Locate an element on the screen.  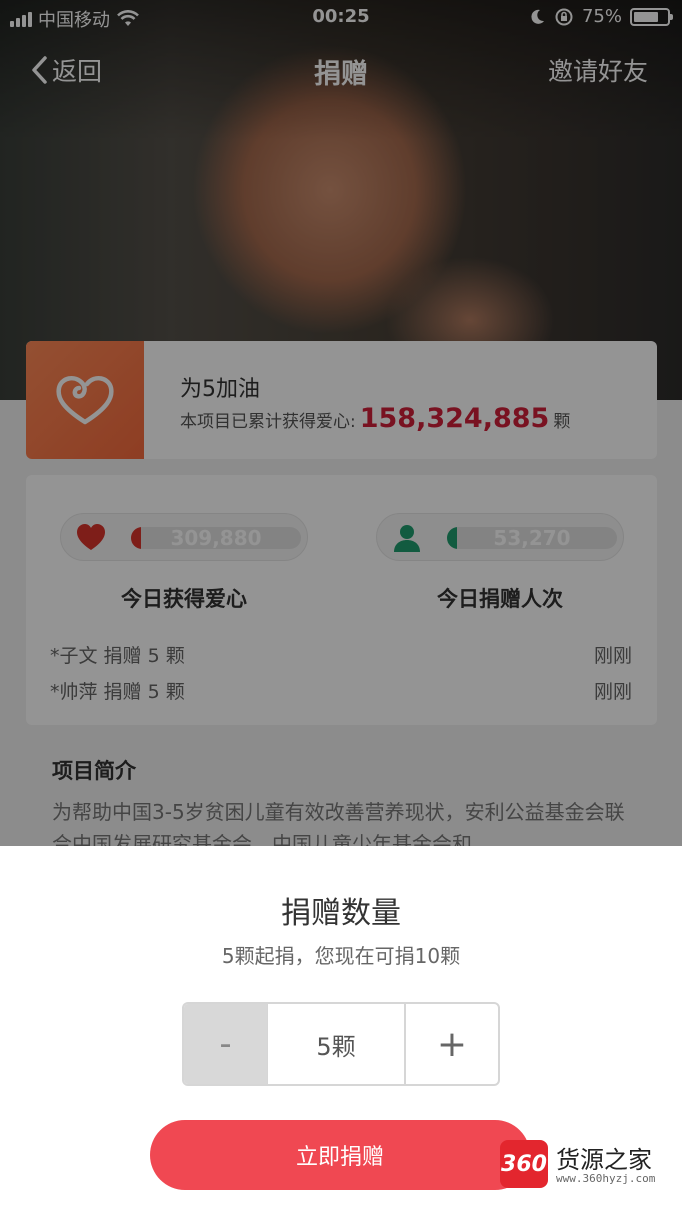
watermark-name: 货源之家 is located at coordinates (604, 1160).